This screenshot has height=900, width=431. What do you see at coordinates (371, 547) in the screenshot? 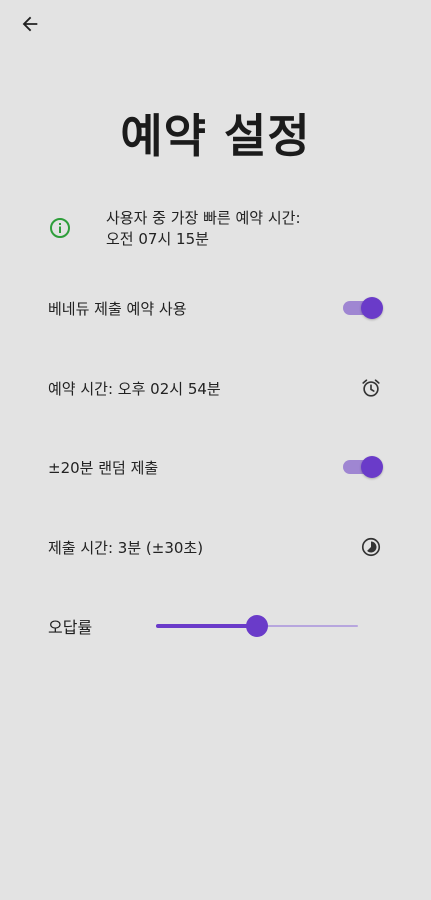
I see `timelapse-icon` at bounding box center [371, 547].